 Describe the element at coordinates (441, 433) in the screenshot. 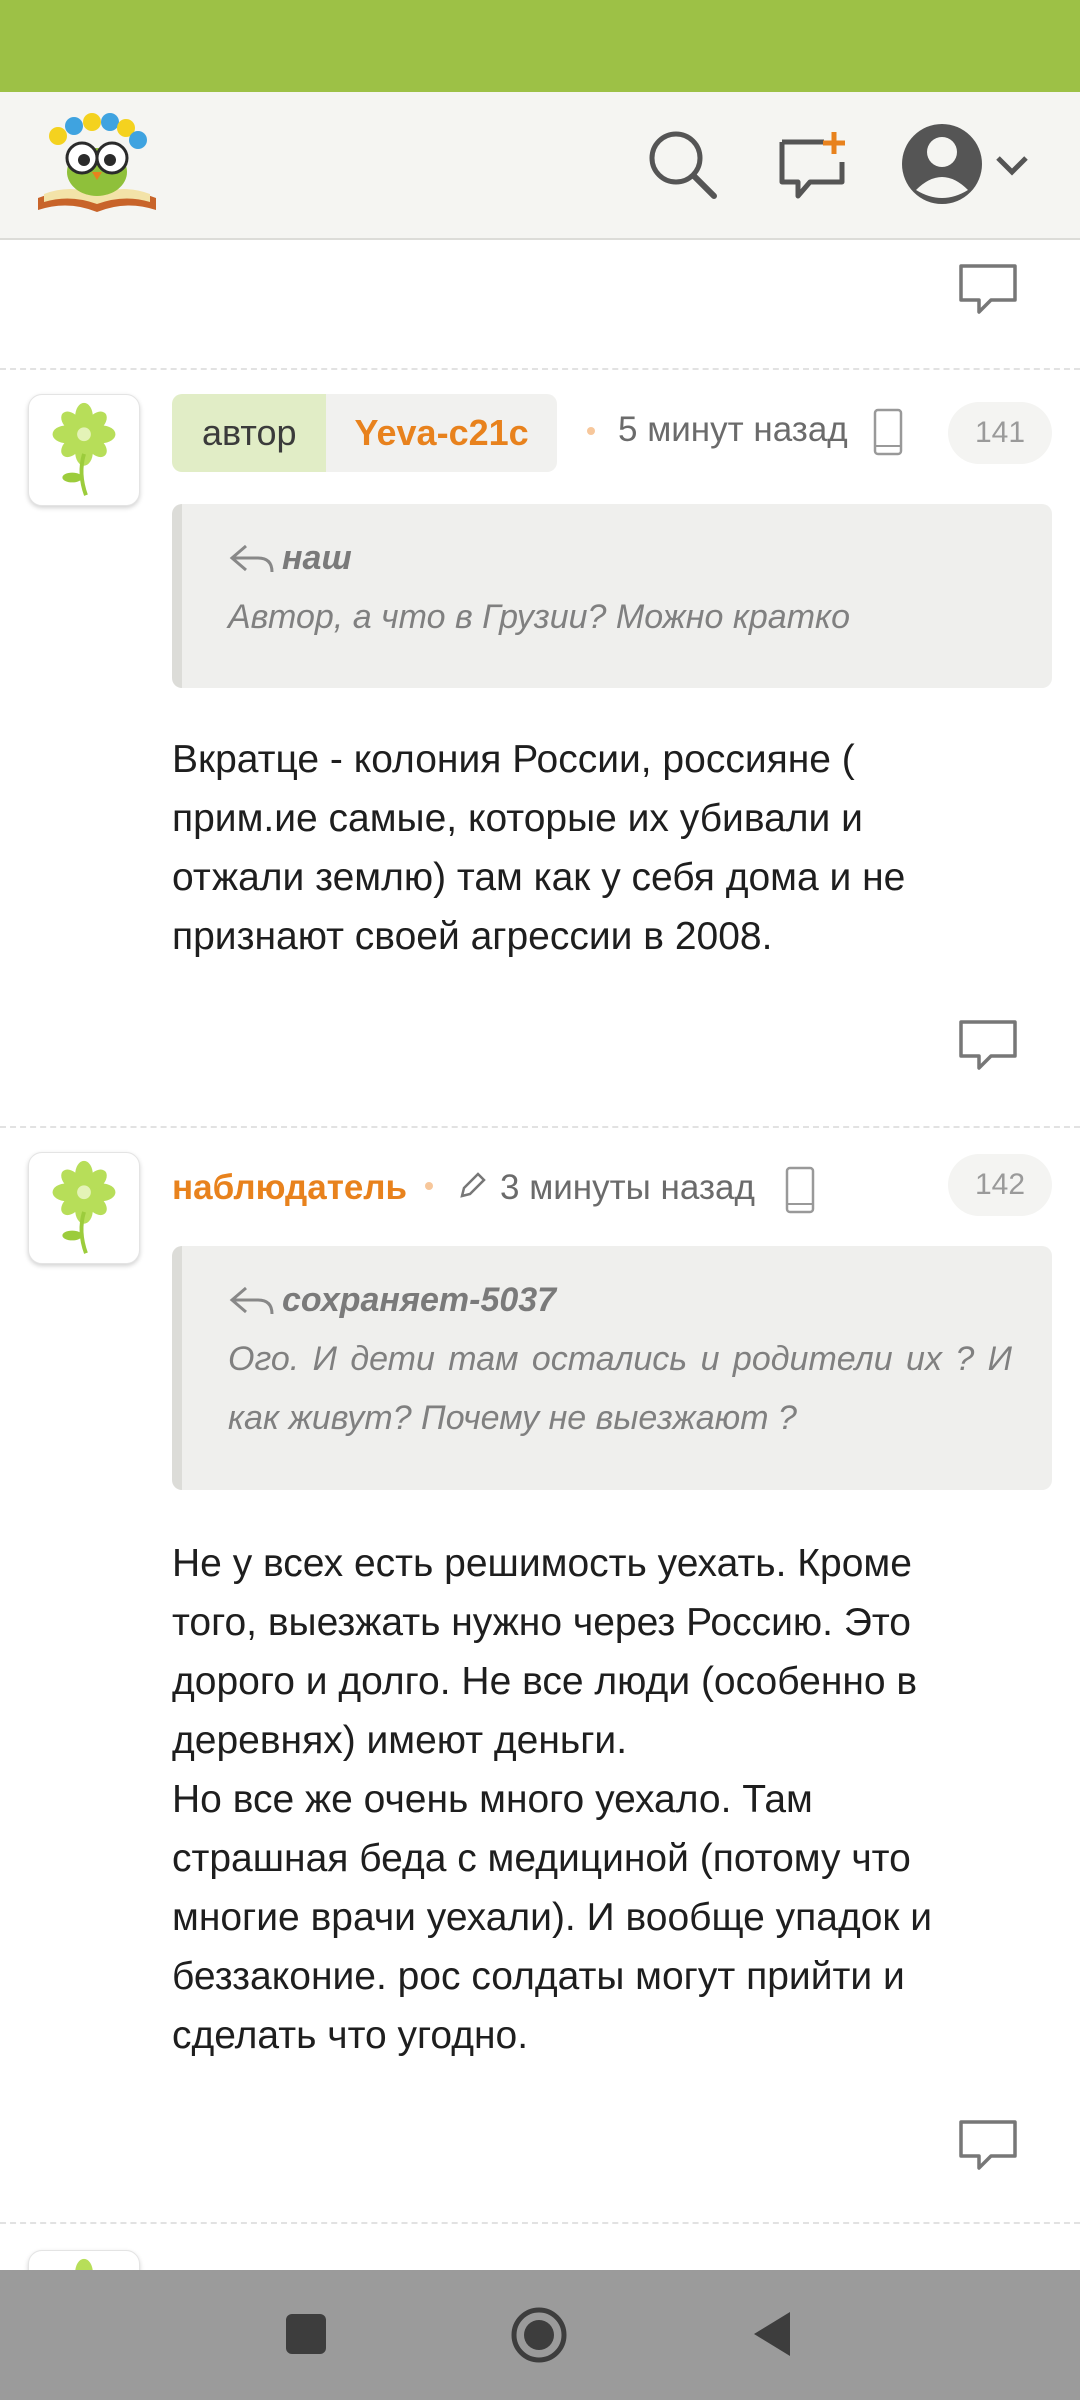

I see `username: Yeva-c21c` at that location.